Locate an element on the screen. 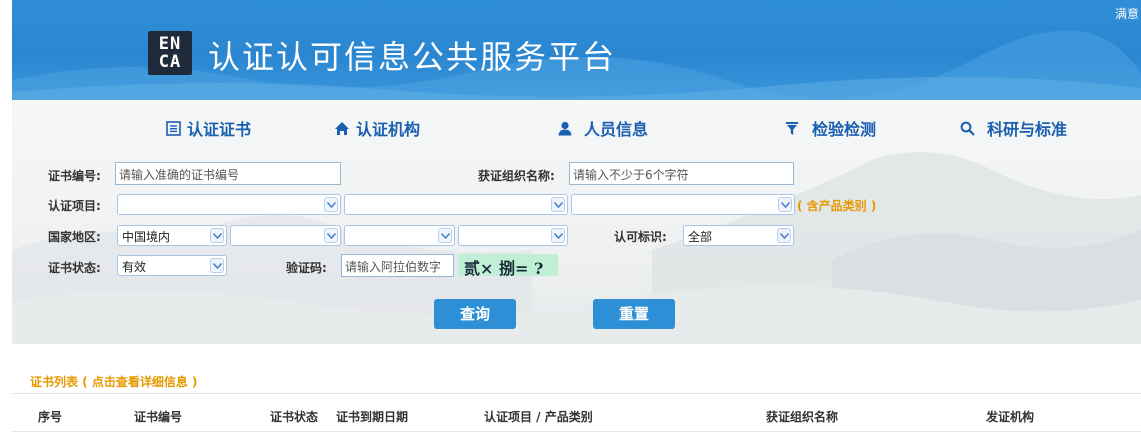 This screenshot has width=1141, height=434. cert-status-label: 证书状态: is located at coordinates (74, 268).